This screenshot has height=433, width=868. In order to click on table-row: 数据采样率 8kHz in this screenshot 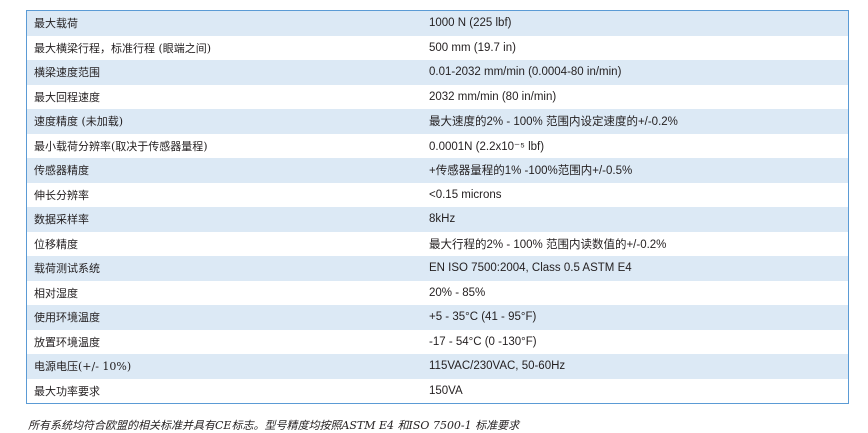, I will do `click(437, 219)`.